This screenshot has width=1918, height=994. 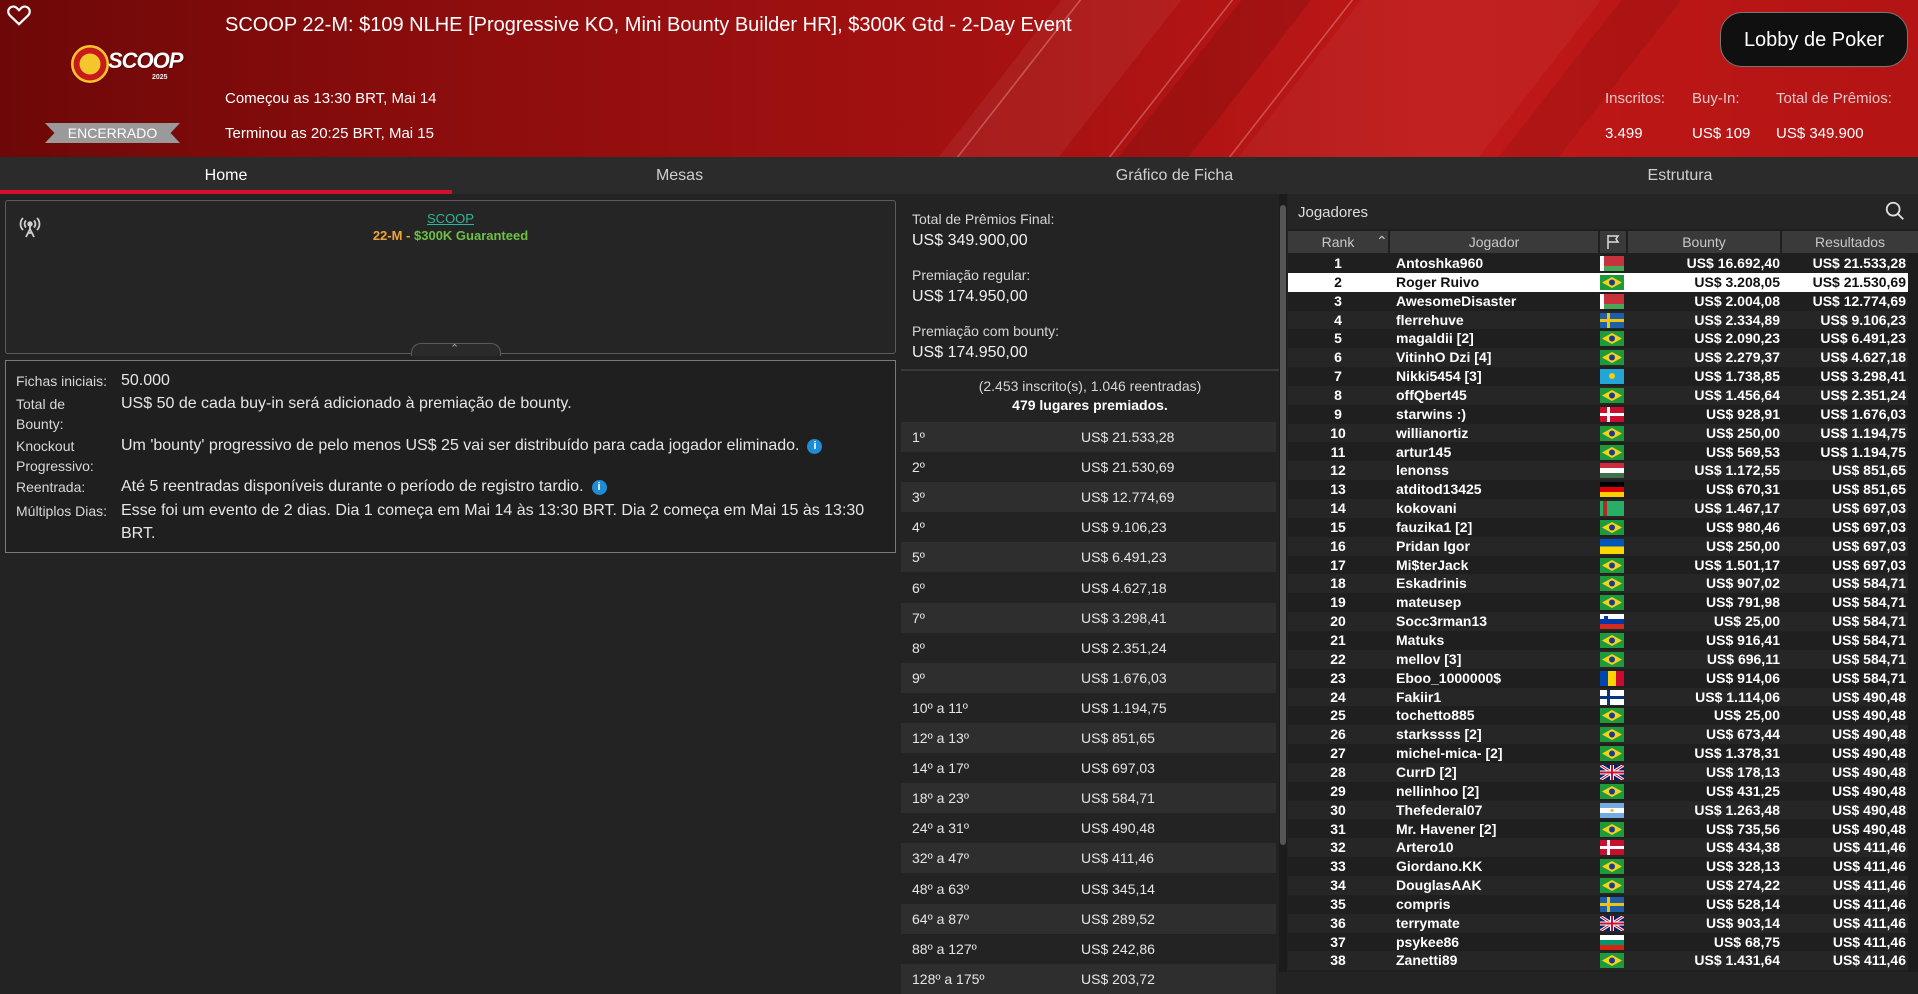 What do you see at coordinates (1737, 470) in the screenshot?
I see `player-bounty: US$ 1.172,55` at bounding box center [1737, 470].